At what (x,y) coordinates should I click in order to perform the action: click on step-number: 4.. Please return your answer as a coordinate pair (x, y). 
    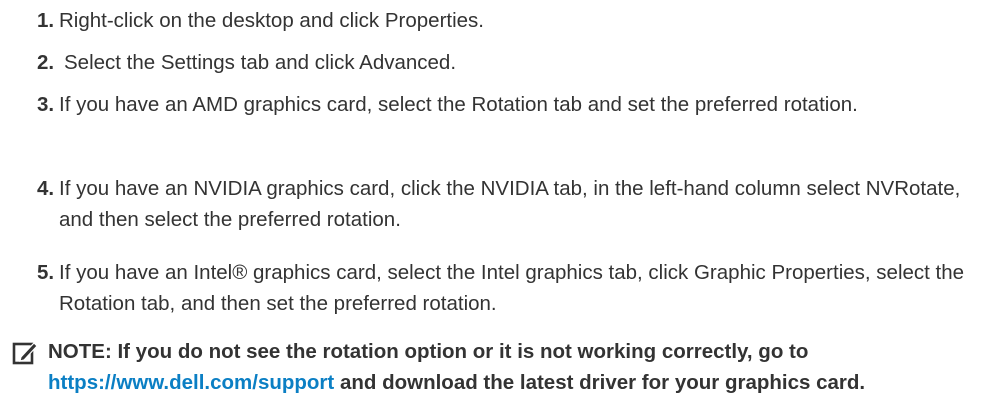
    Looking at the image, I should click on (46, 188).